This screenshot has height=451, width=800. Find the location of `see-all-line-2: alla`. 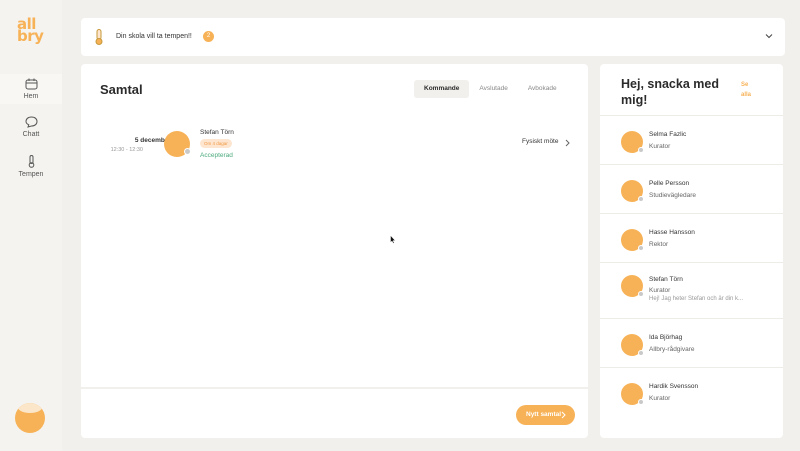

see-all-line-2: alla is located at coordinates (746, 95).